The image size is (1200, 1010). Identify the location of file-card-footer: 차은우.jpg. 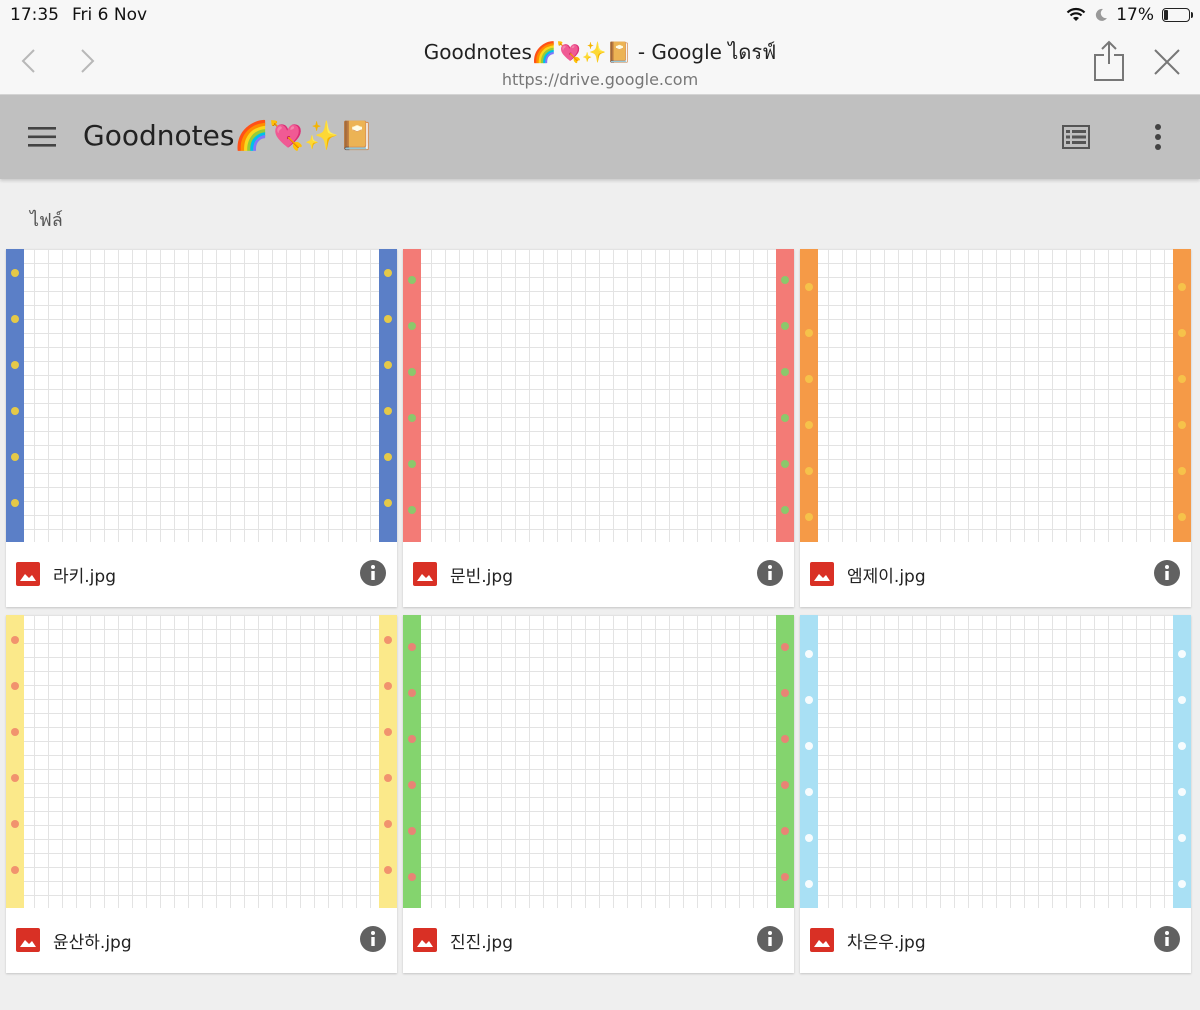
(995, 940).